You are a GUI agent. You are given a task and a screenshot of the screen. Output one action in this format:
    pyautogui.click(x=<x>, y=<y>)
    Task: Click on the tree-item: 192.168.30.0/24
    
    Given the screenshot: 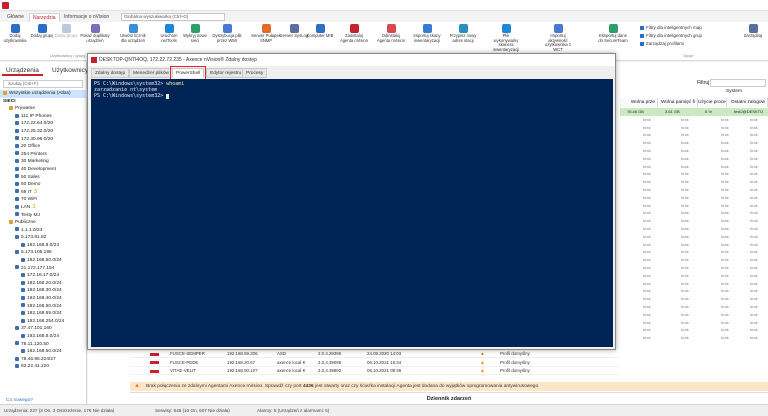 What is the action you would take?
    pyautogui.click(x=43, y=291)
    